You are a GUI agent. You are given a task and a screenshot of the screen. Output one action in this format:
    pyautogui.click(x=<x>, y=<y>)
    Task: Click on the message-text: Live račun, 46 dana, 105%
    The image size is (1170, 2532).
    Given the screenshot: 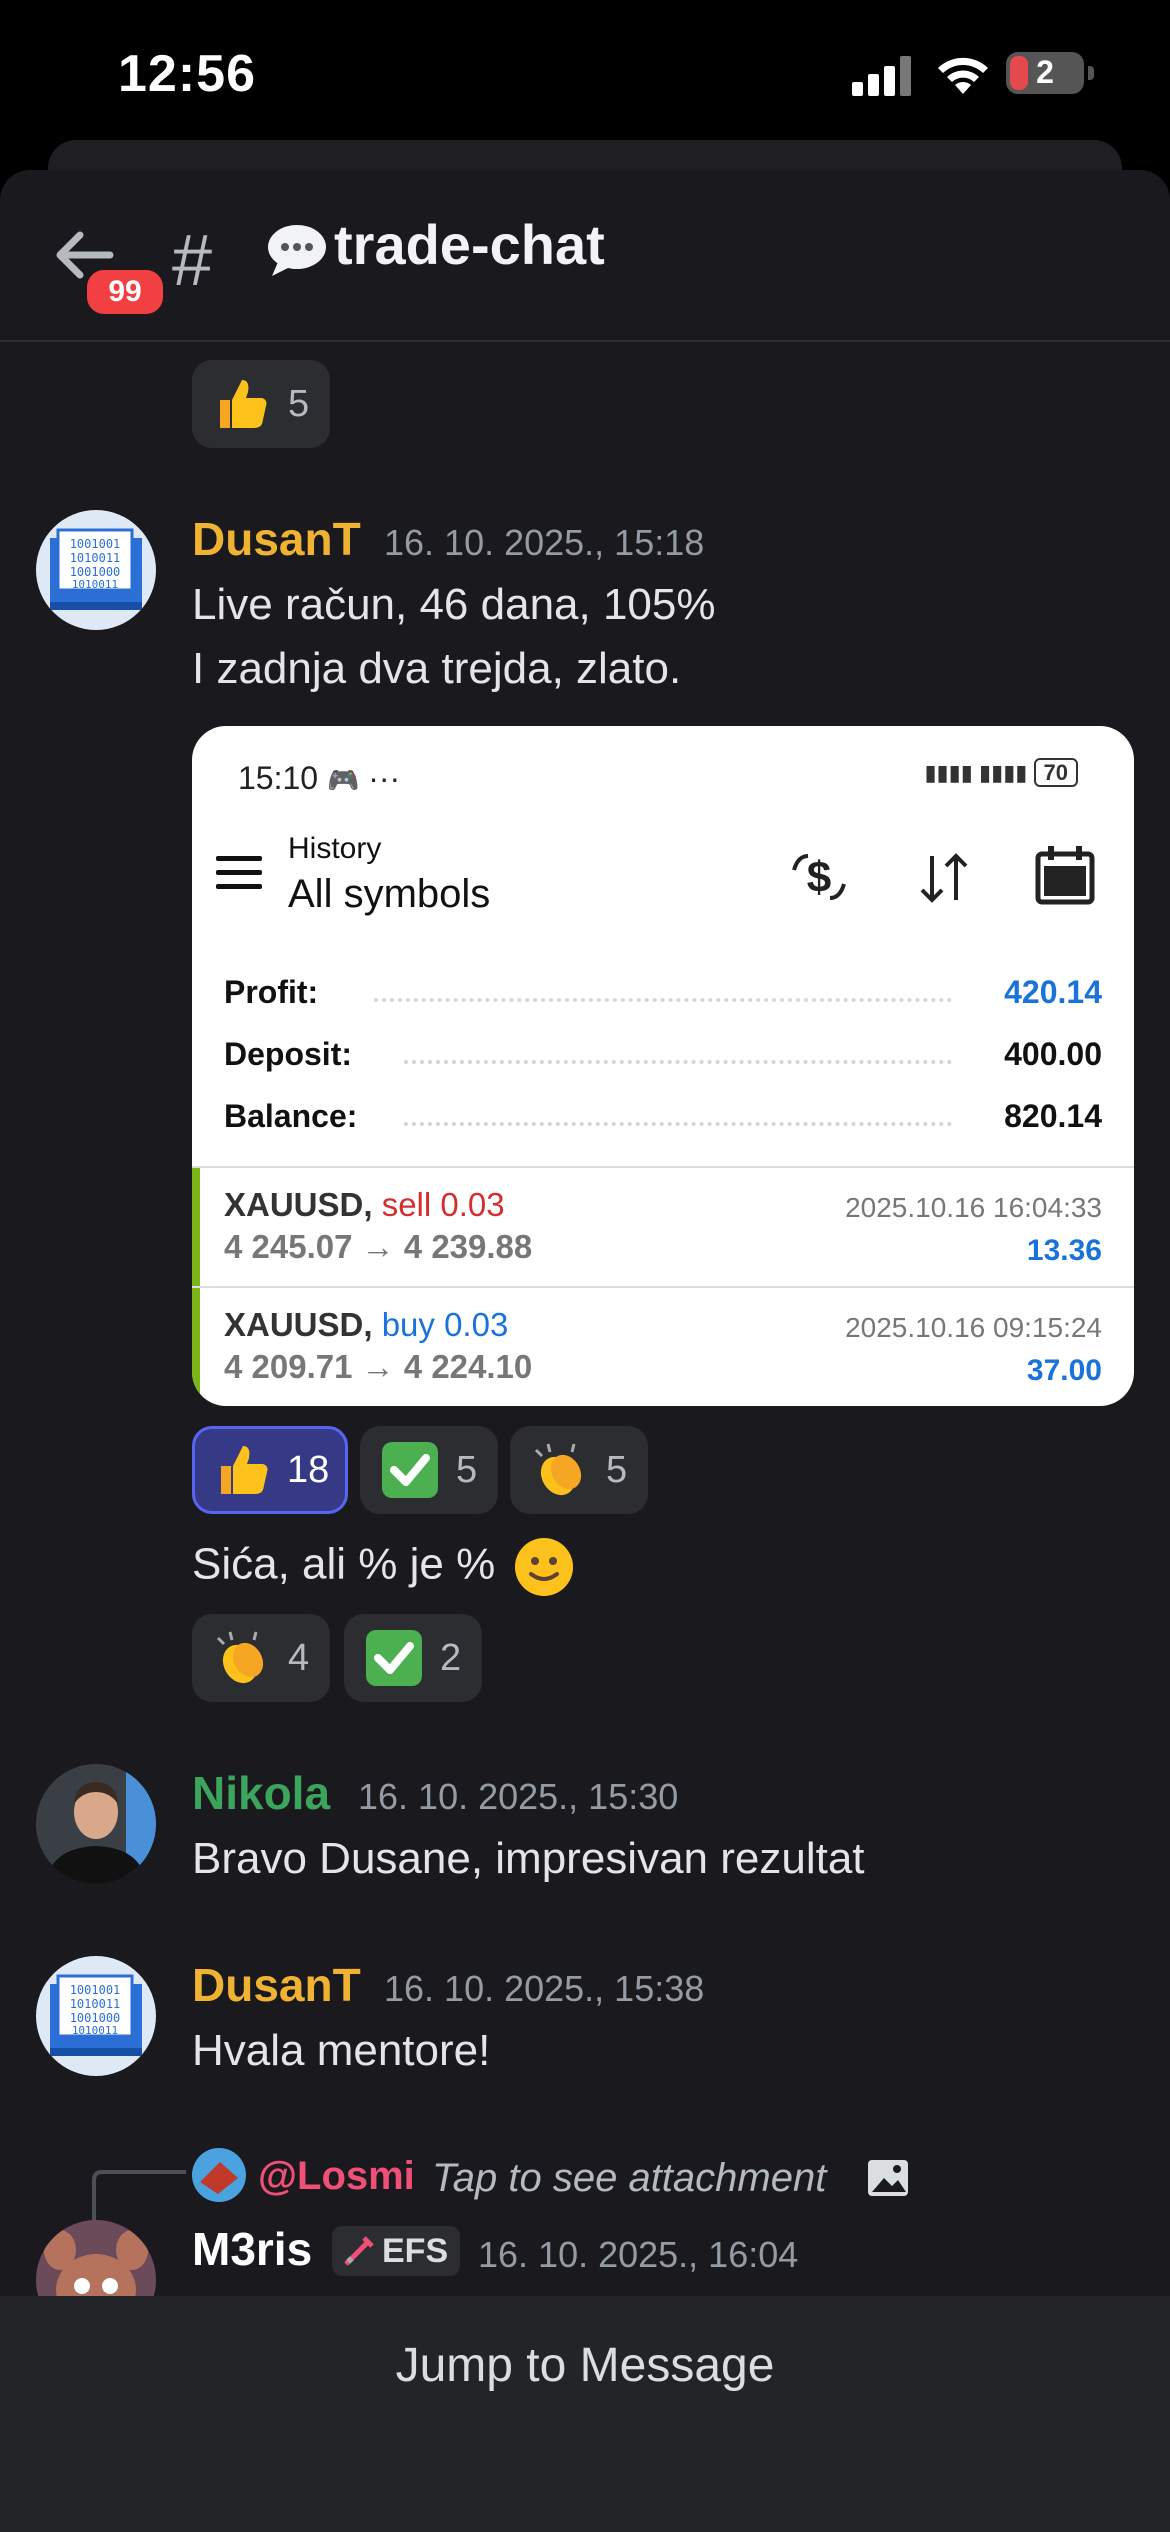 What is the action you would take?
    pyautogui.click(x=454, y=604)
    